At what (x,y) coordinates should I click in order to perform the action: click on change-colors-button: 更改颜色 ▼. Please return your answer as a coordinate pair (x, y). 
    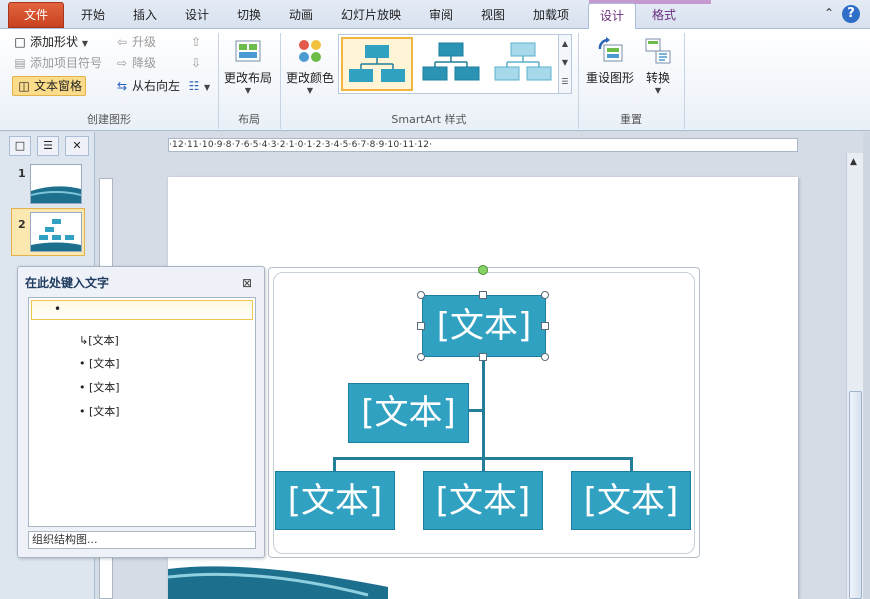
    Looking at the image, I should click on (310, 65).